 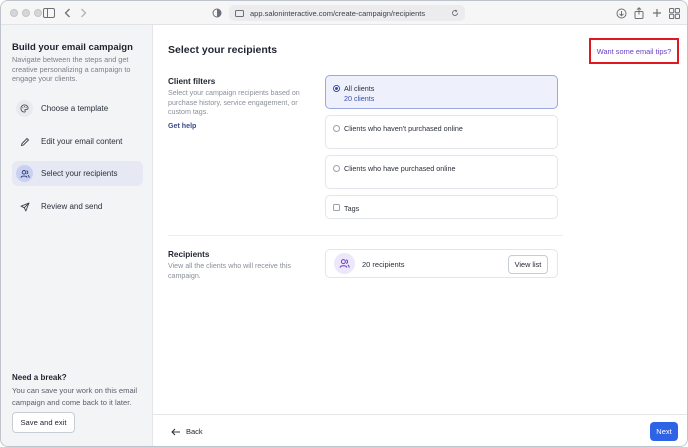 I want to click on break-title: Need a break?, so click(x=39, y=377).